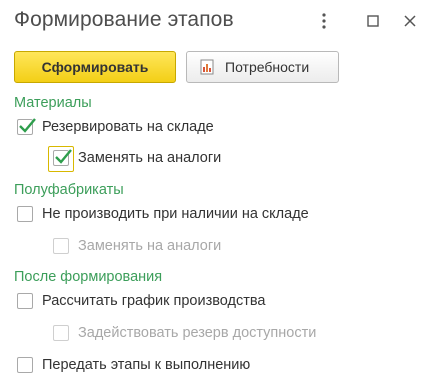  What do you see at coordinates (124, 19) in the screenshot?
I see `window-title: Формирование этапов` at bounding box center [124, 19].